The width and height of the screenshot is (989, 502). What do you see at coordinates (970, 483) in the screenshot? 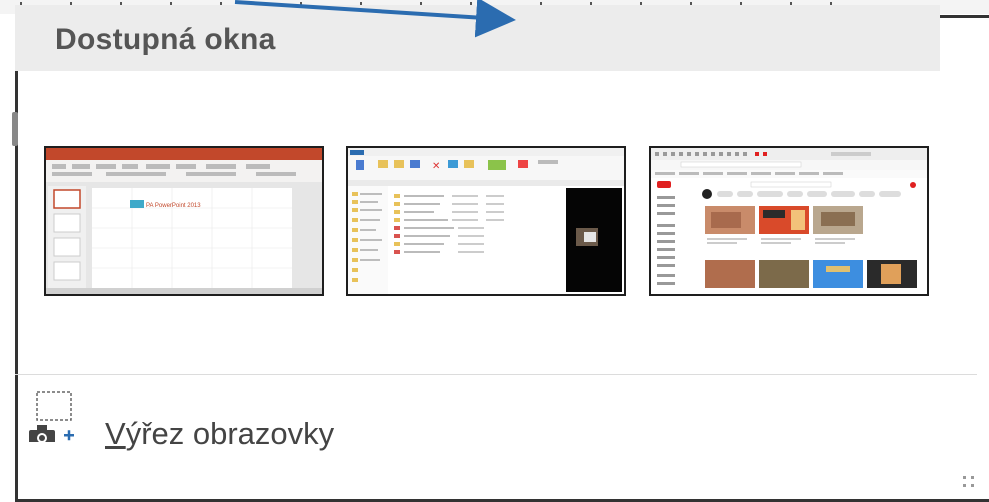
I see `resize-grip` at bounding box center [970, 483].